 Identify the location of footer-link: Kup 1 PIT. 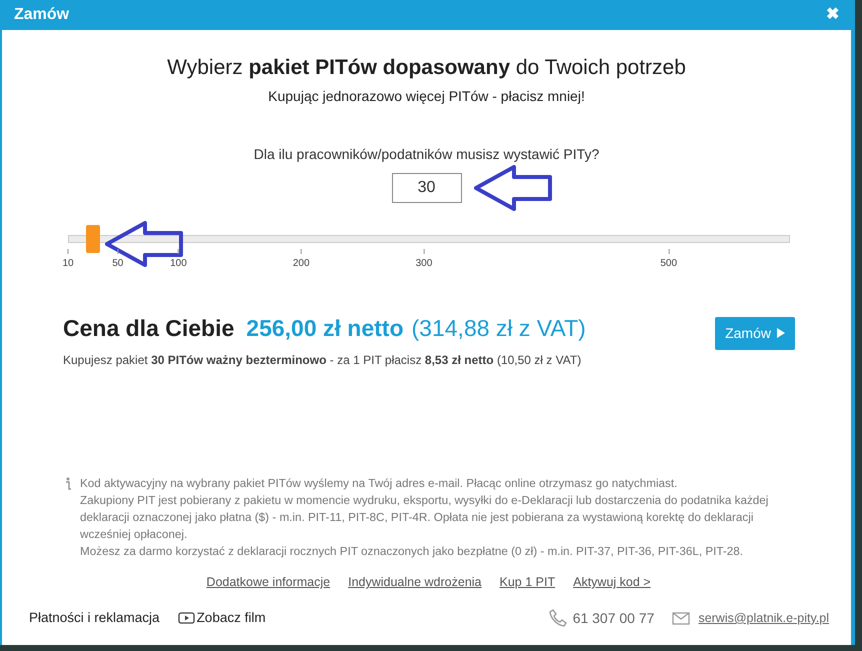
(528, 582).